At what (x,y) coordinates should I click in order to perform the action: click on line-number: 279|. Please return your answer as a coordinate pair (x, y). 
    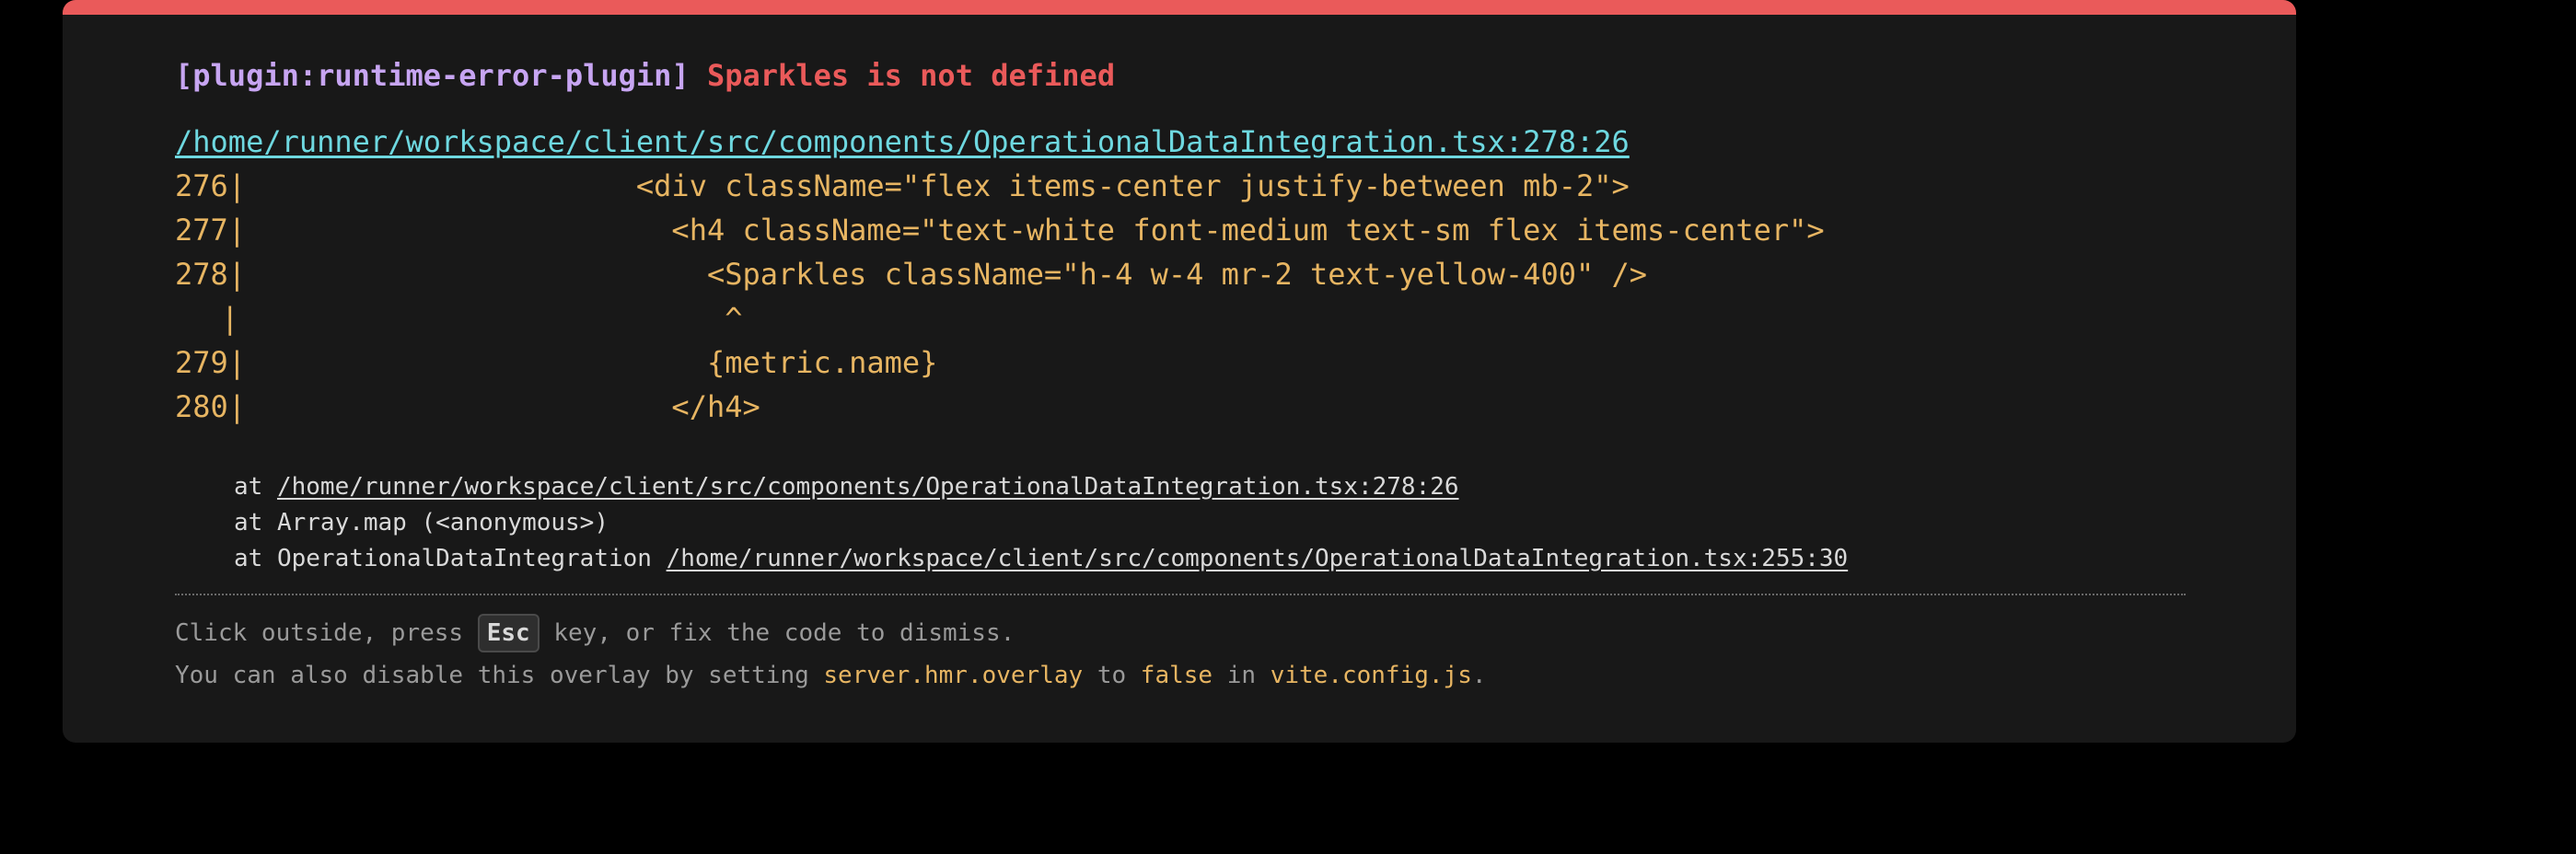
    Looking at the image, I should click on (211, 362).